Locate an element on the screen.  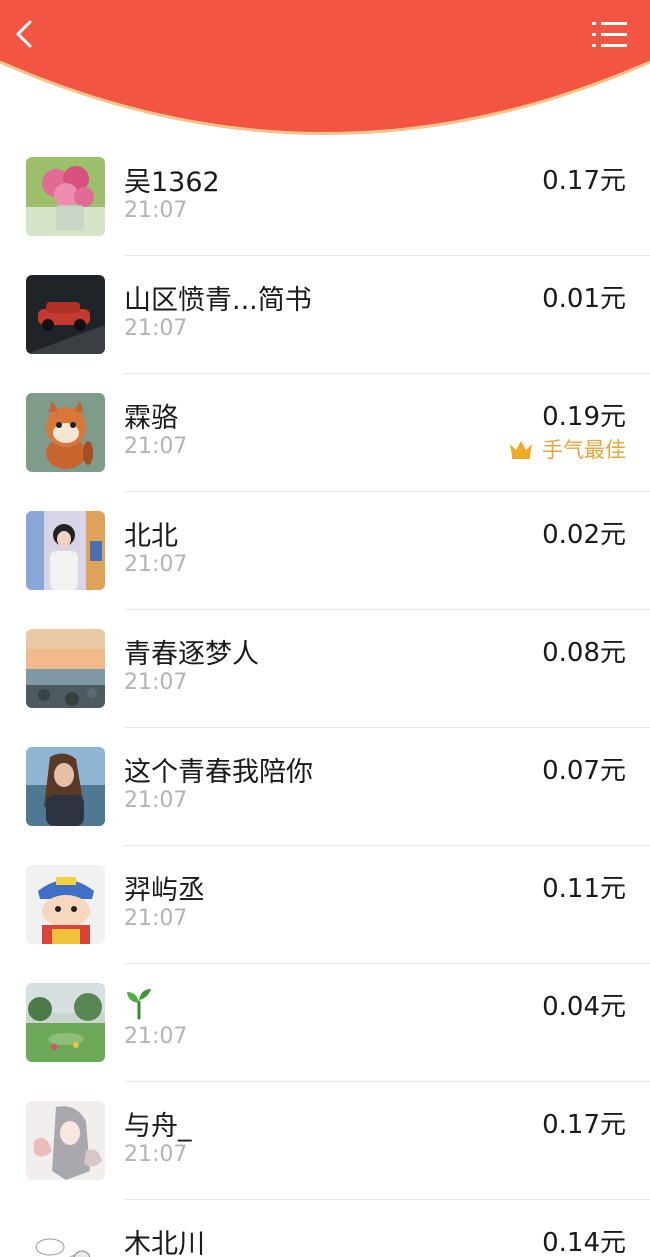
list-item: 霖骆 21:07 0.19元 手气最佳 is located at coordinates (325, 433).